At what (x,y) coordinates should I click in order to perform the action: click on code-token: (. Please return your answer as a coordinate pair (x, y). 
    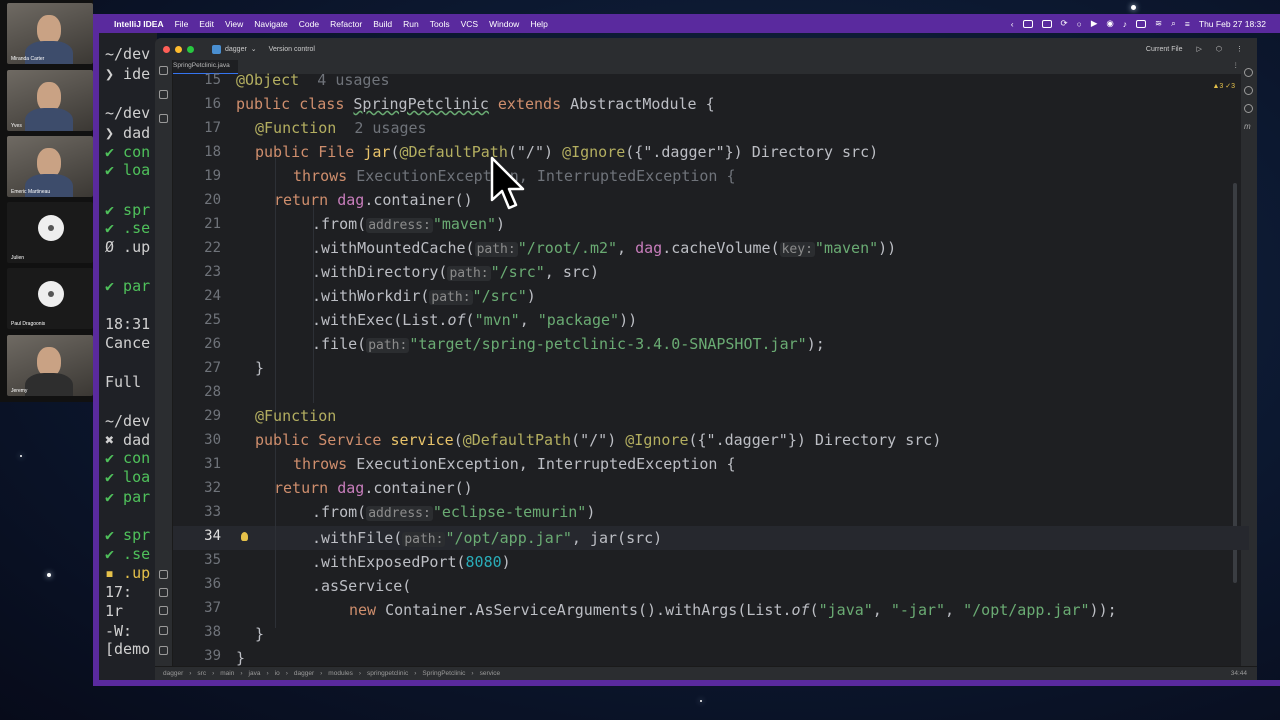
    Looking at the image, I should click on (458, 440).